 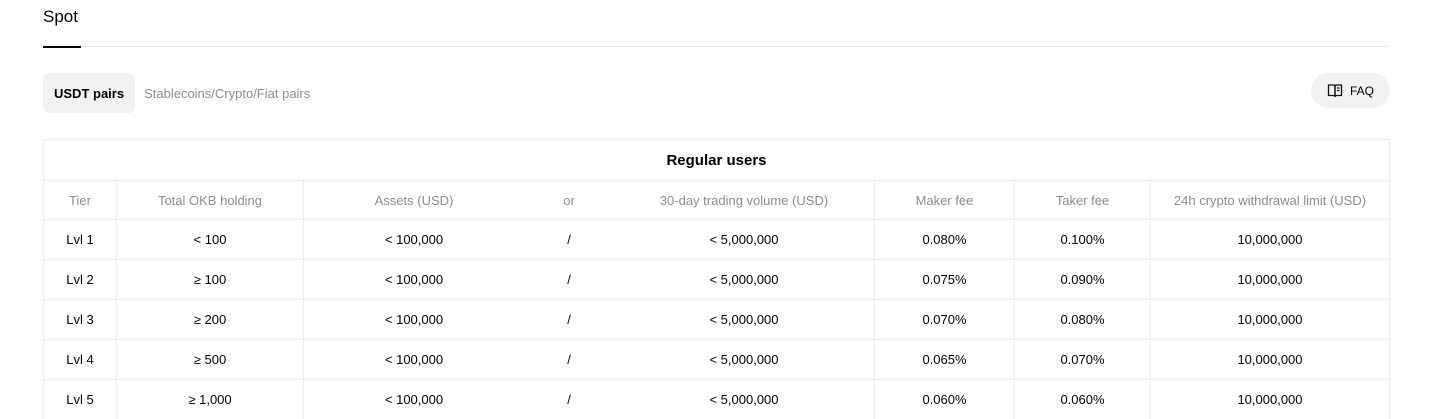 What do you see at coordinates (89, 93) in the screenshot?
I see `filter-usdt-pairs: USDT pairs` at bounding box center [89, 93].